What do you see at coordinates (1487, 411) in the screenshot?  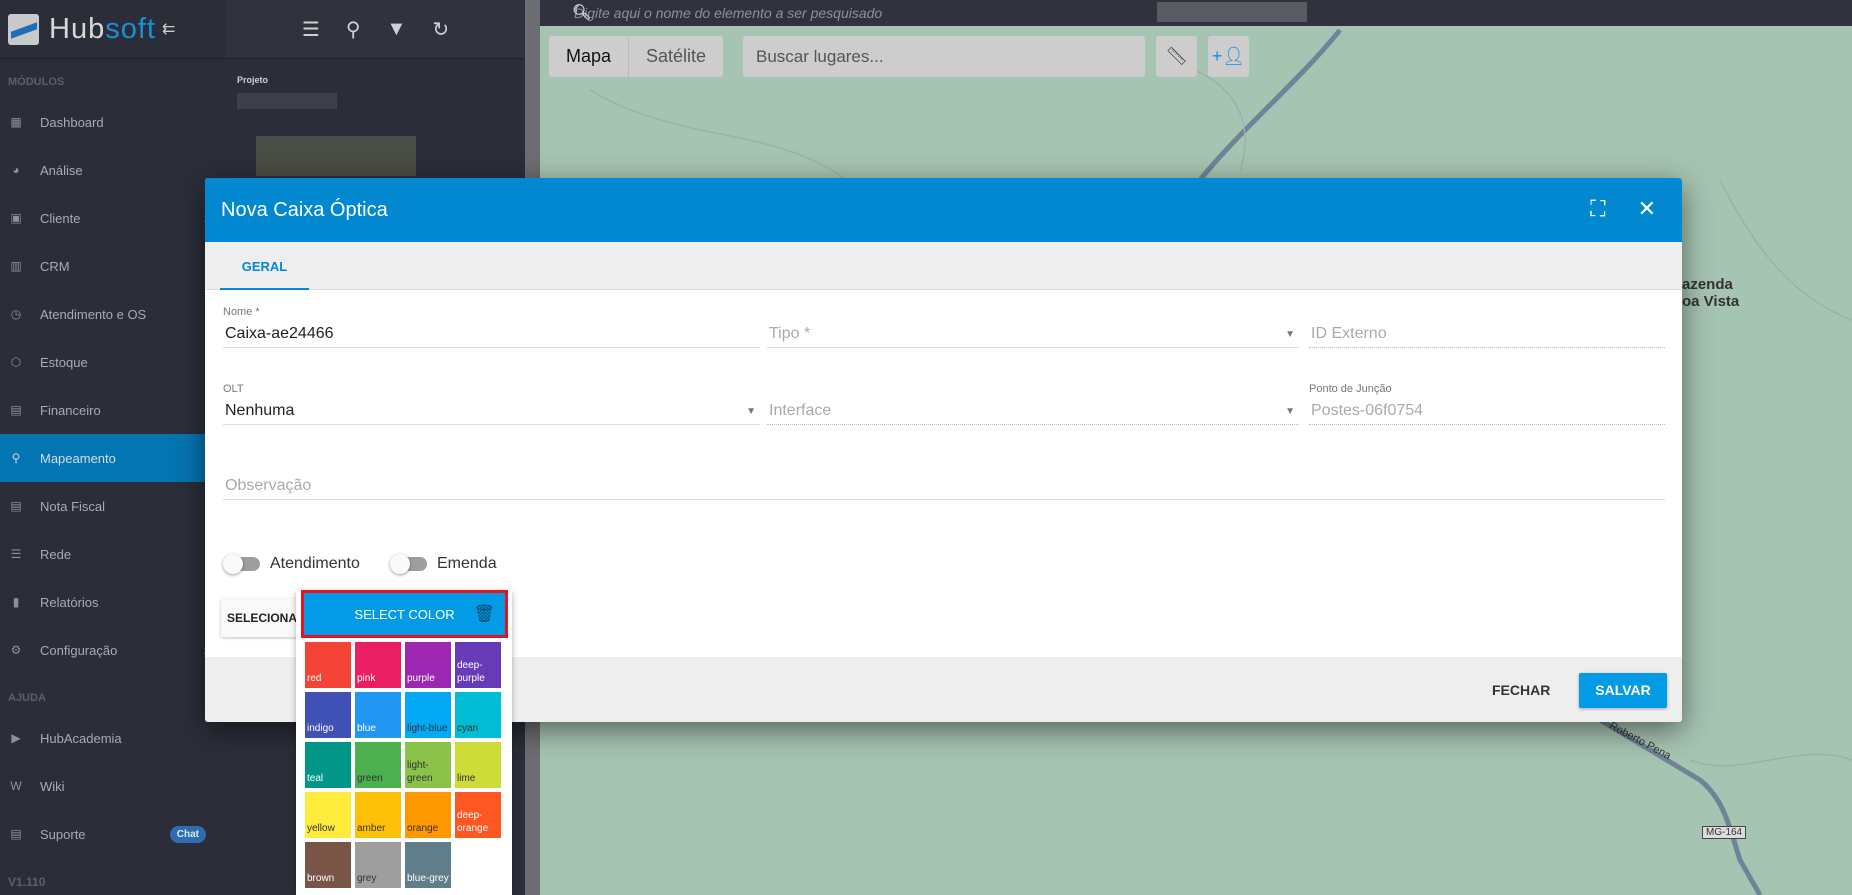 I see `ponto-juncao-input: Postes-06f0754` at bounding box center [1487, 411].